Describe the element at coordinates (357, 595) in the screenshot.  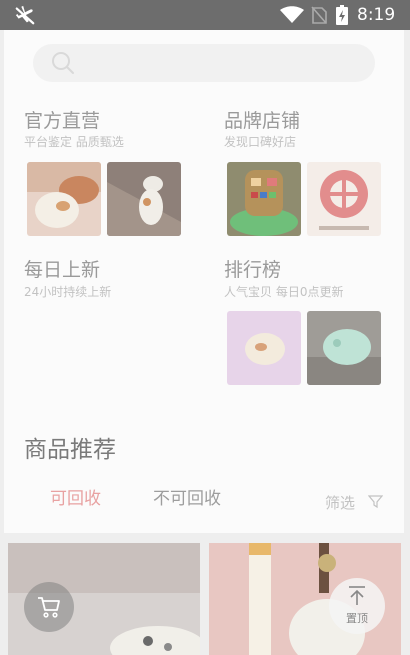
I see `arrow-up-icon` at that location.